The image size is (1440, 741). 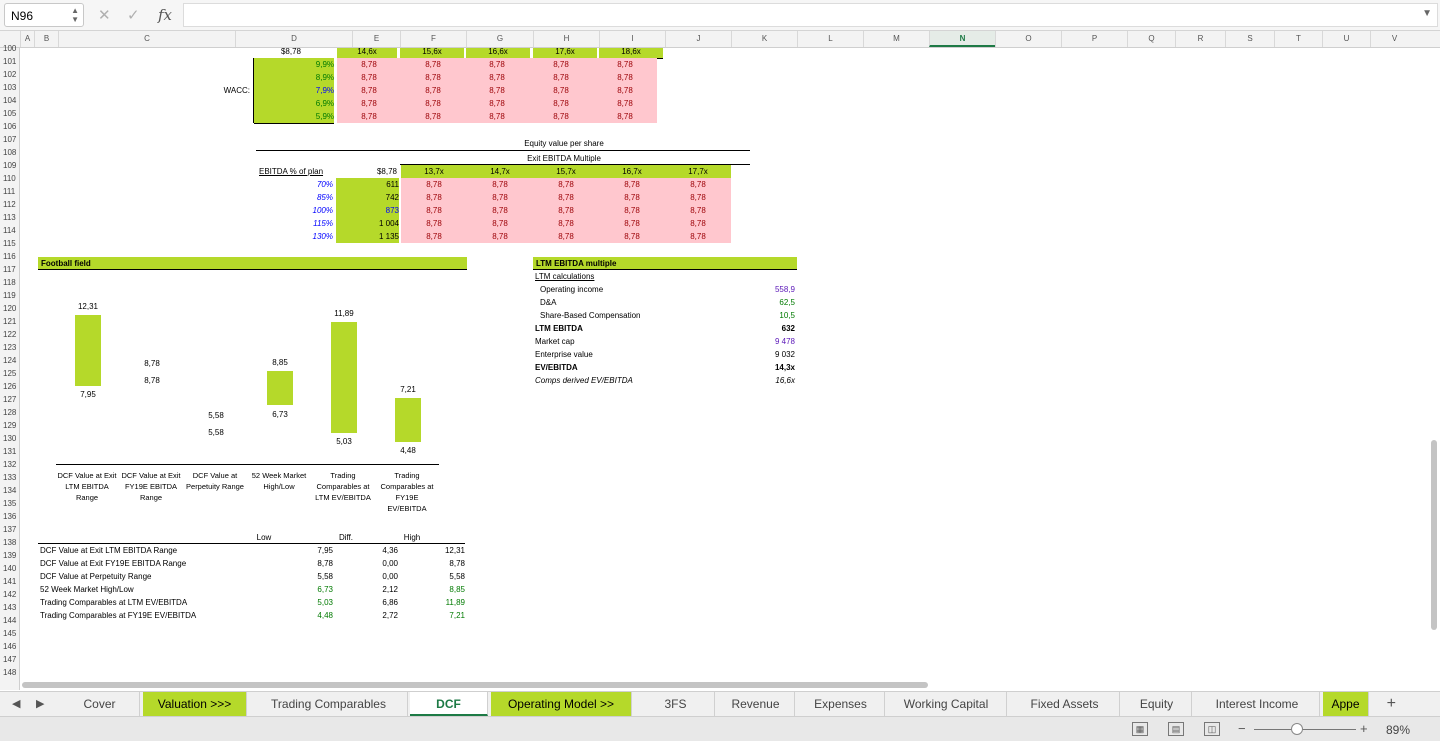 What do you see at coordinates (698, 39) in the screenshot?
I see `column-header-j: J` at bounding box center [698, 39].